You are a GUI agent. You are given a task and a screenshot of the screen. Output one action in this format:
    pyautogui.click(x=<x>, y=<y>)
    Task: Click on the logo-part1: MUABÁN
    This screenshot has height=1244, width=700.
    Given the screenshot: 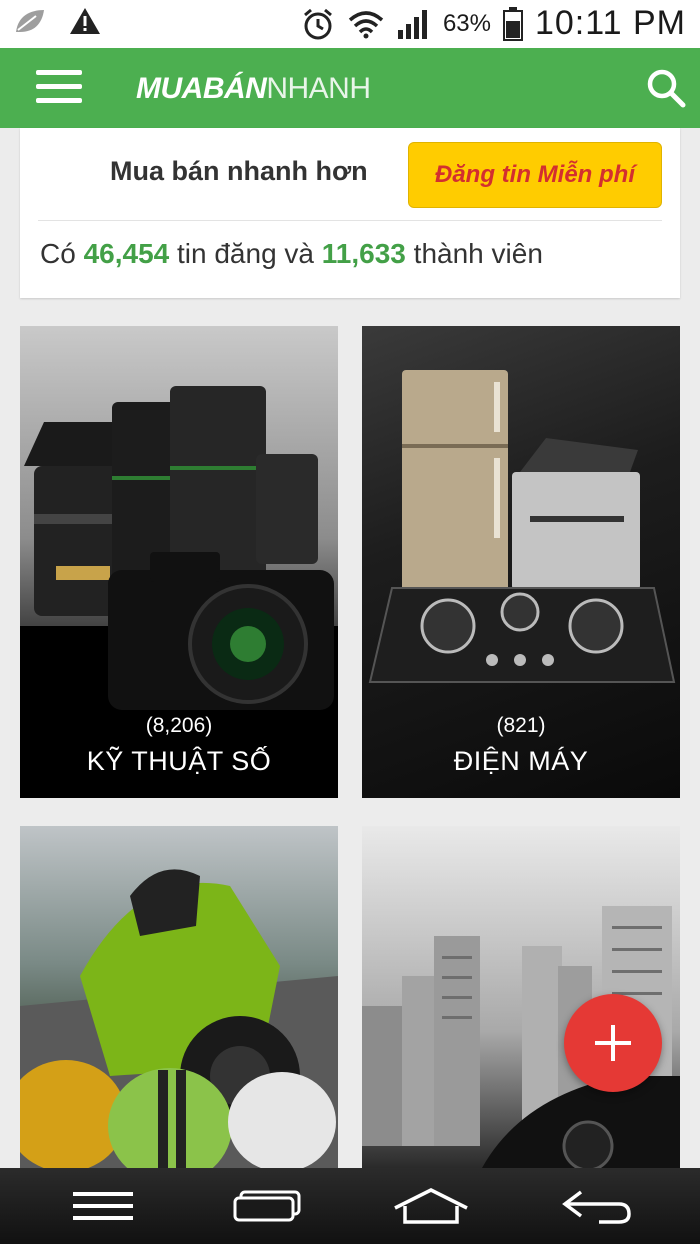 What is the action you would take?
    pyautogui.click(x=201, y=88)
    